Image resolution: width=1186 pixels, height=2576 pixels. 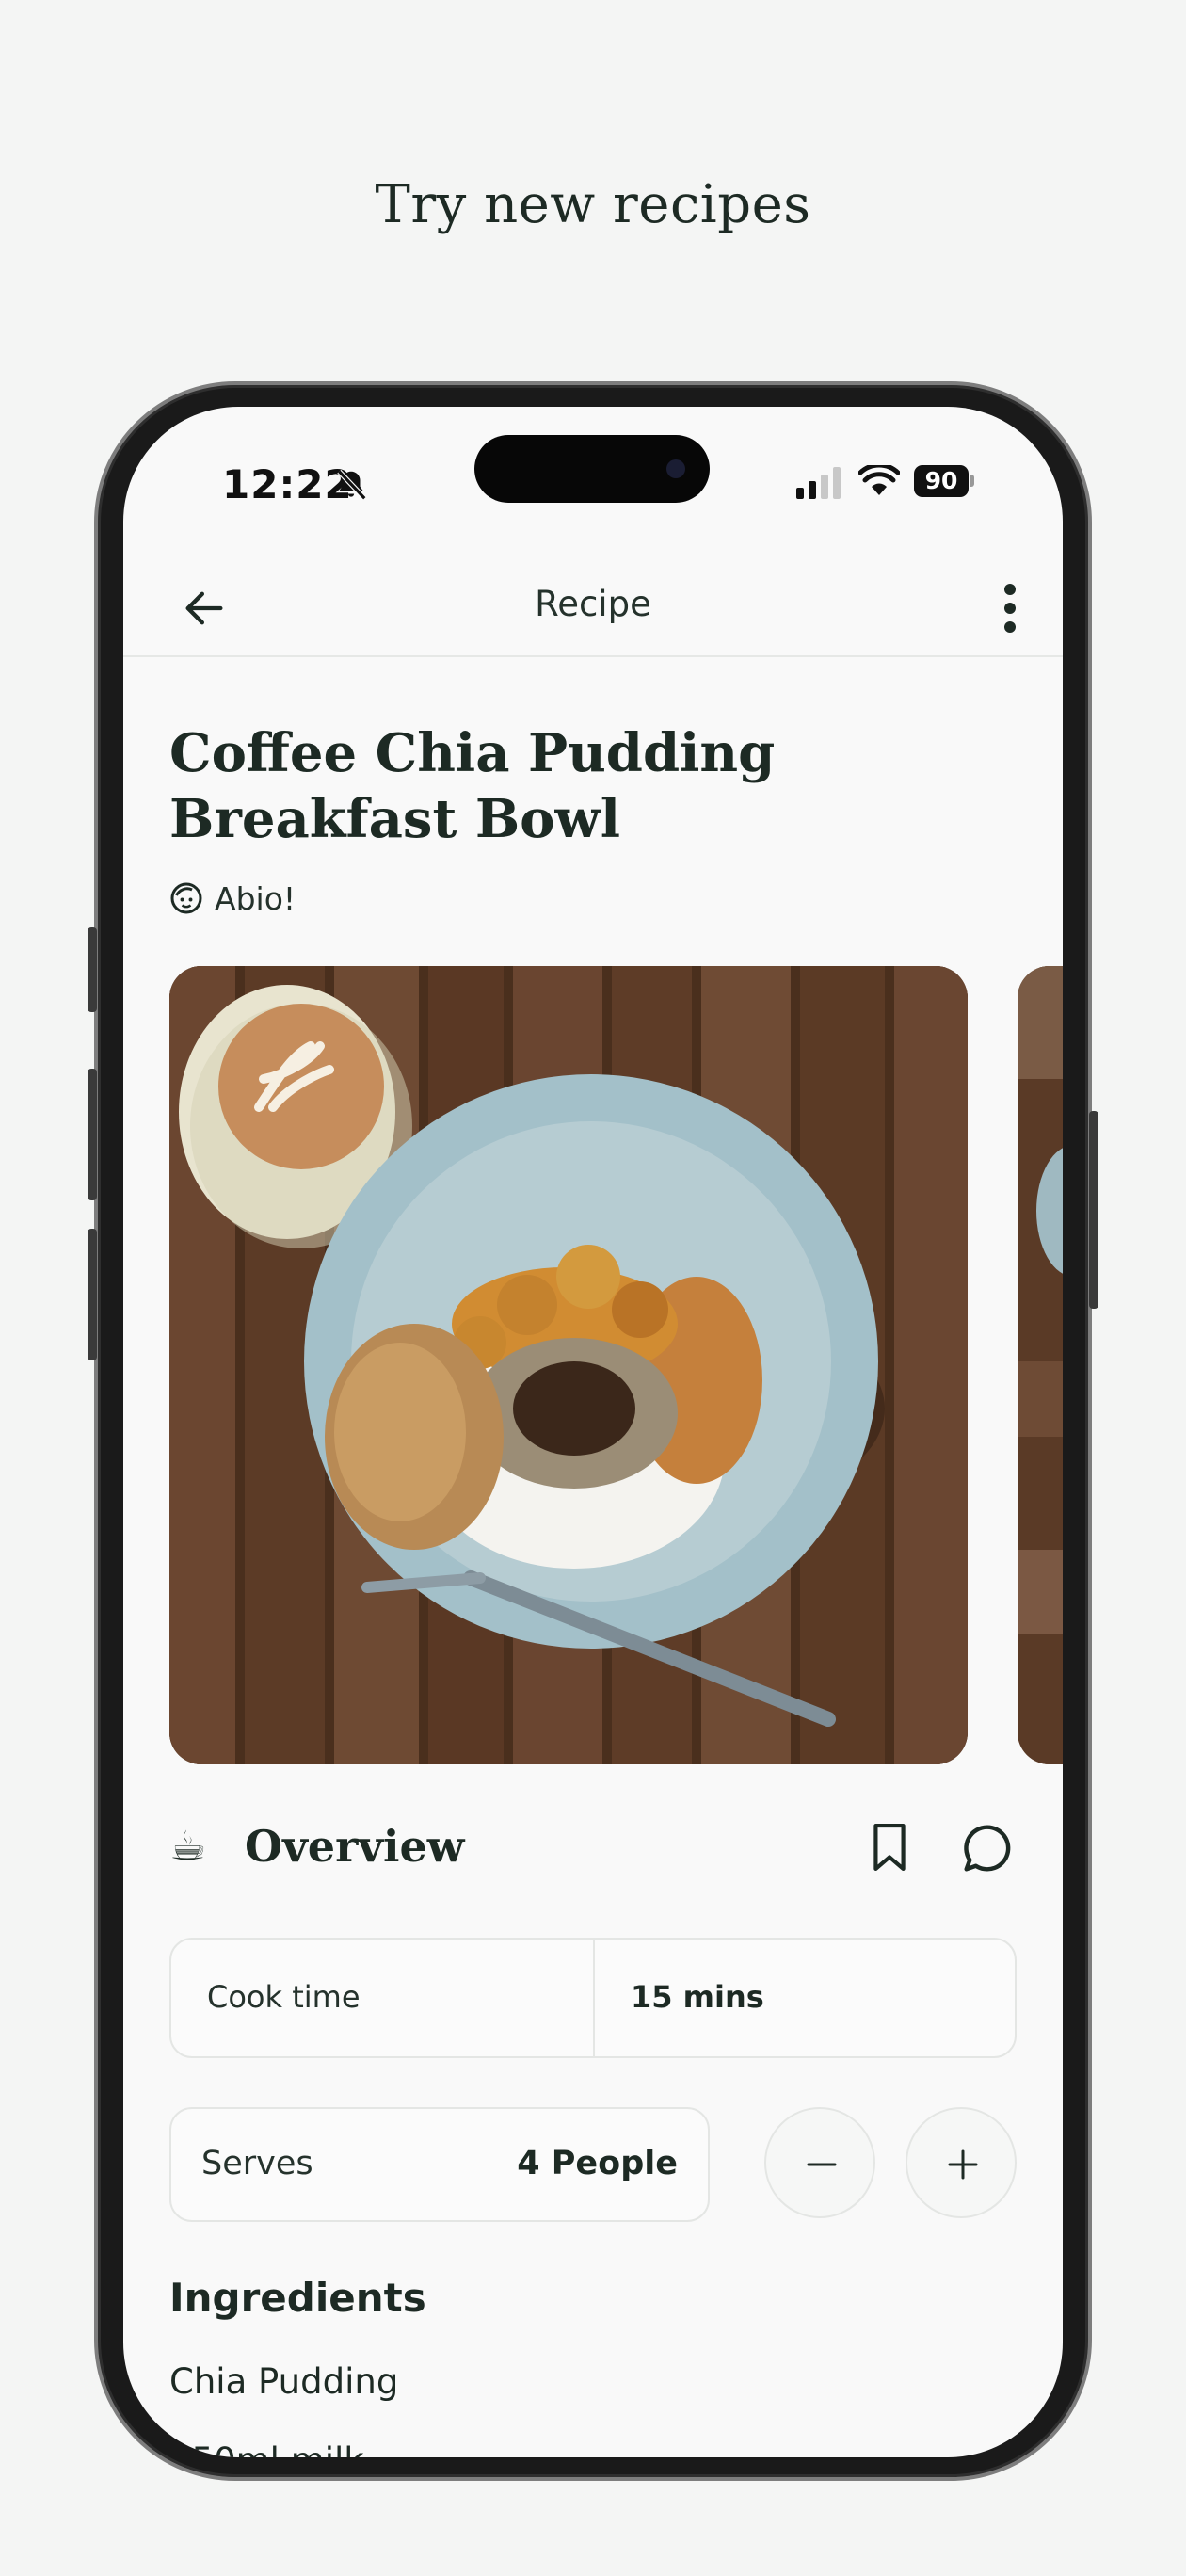 I want to click on coffee-cup-icon: ☕, so click(x=188, y=1847).